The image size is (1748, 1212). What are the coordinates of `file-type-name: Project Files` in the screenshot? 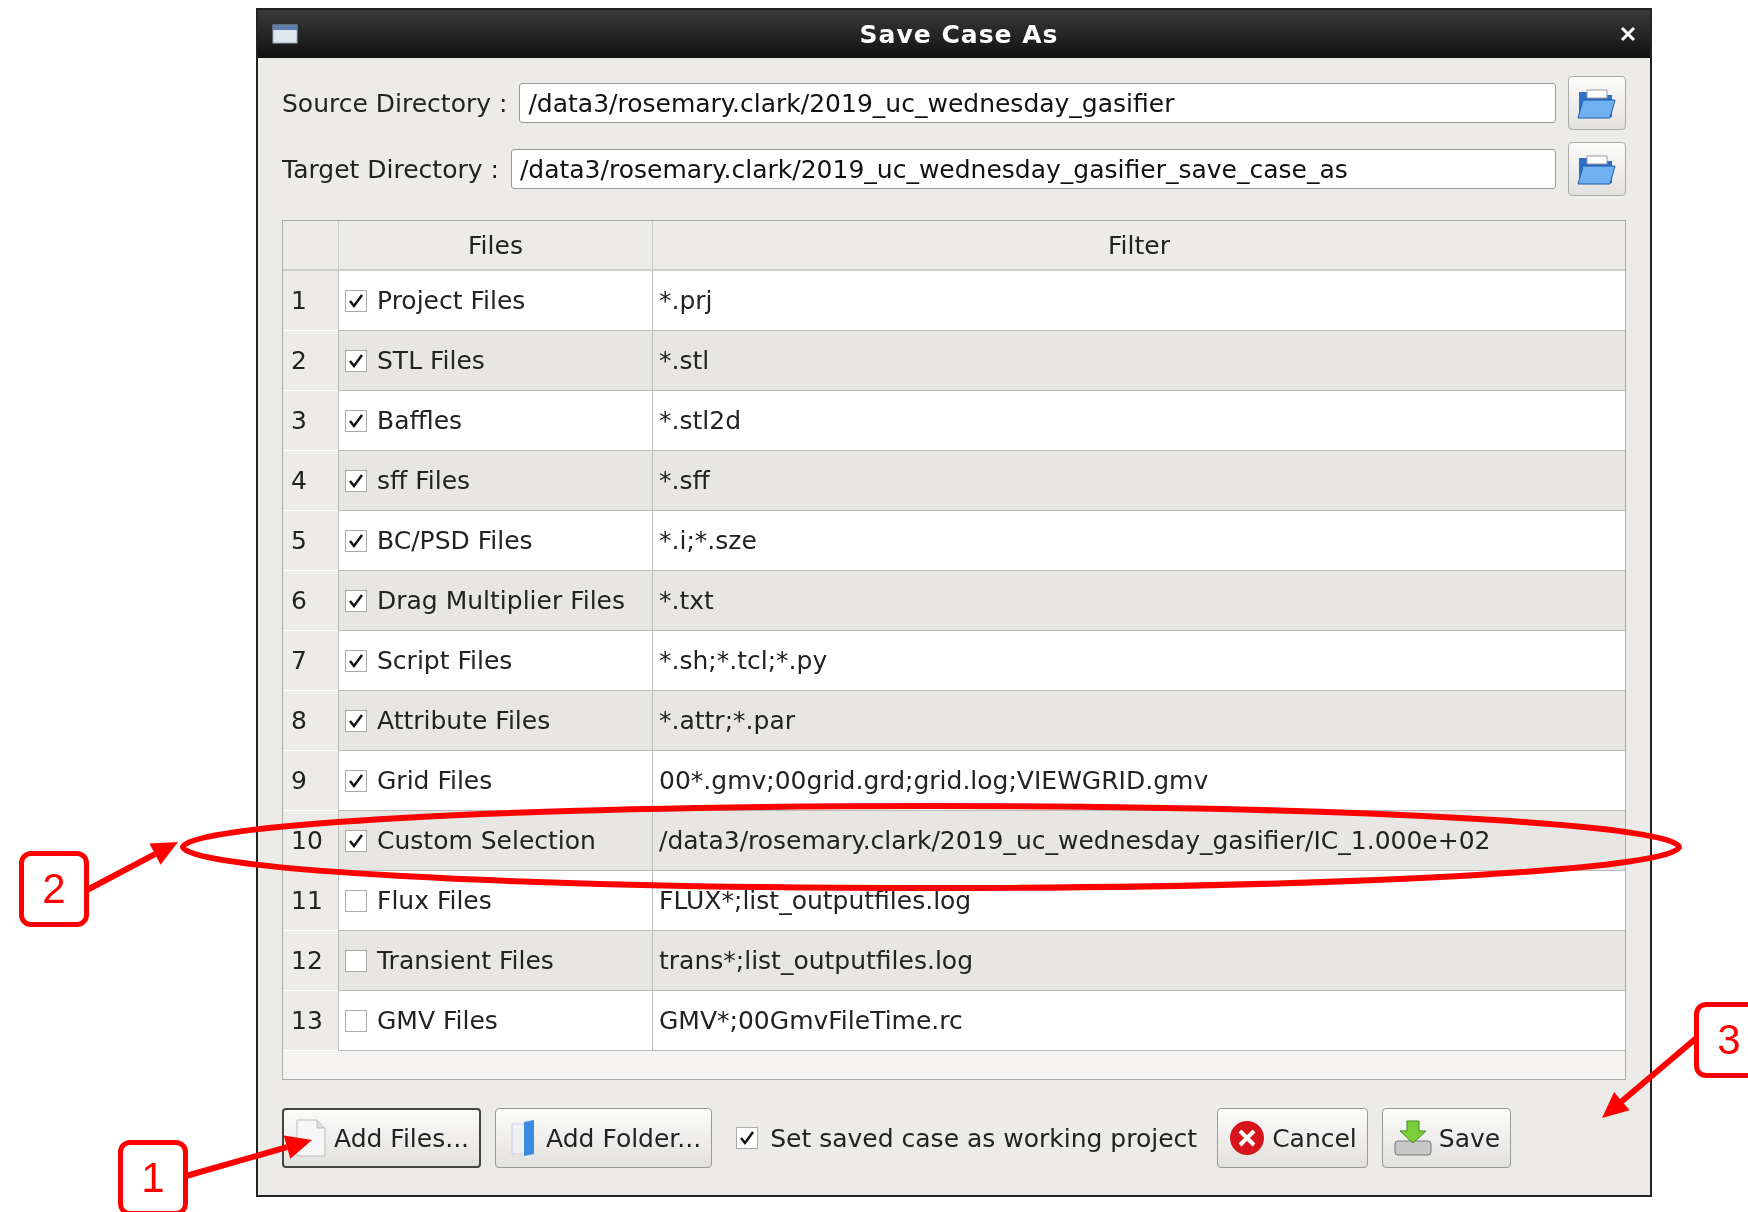 It's located at (451, 300).